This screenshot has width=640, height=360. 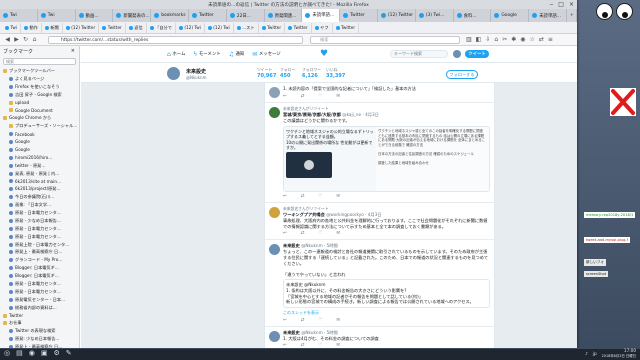 What do you see at coordinates (11, 27) in the screenshot?
I see `bookmark-item: Twi` at bounding box center [11, 27].